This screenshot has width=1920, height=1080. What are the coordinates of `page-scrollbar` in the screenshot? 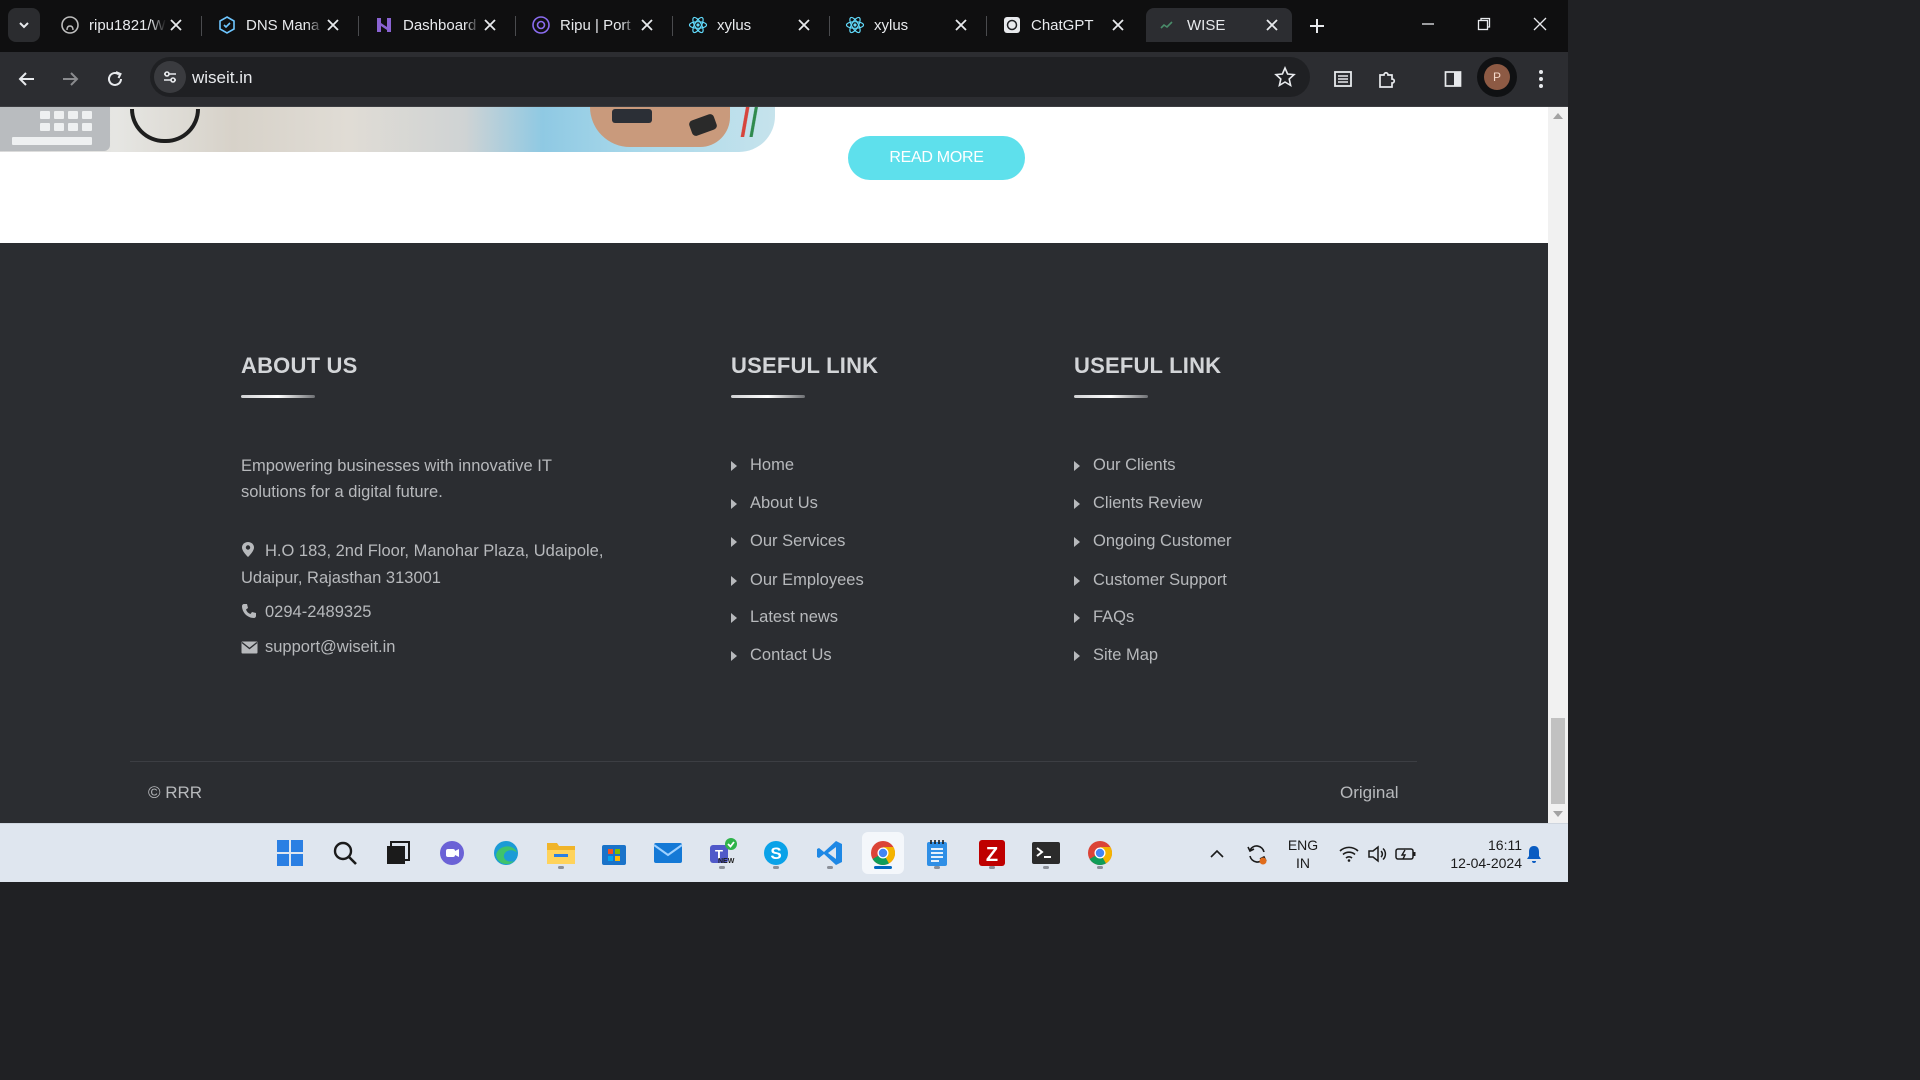 It's located at (1558, 465).